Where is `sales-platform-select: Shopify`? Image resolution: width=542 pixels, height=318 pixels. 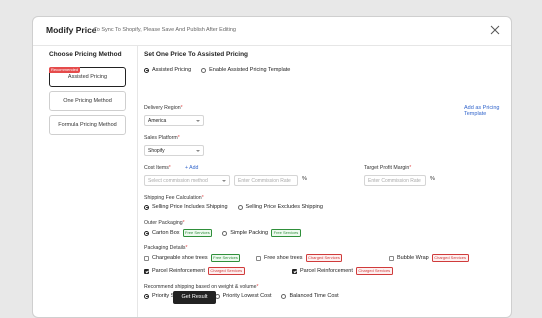
sales-platform-select: Shopify is located at coordinates (174, 150).